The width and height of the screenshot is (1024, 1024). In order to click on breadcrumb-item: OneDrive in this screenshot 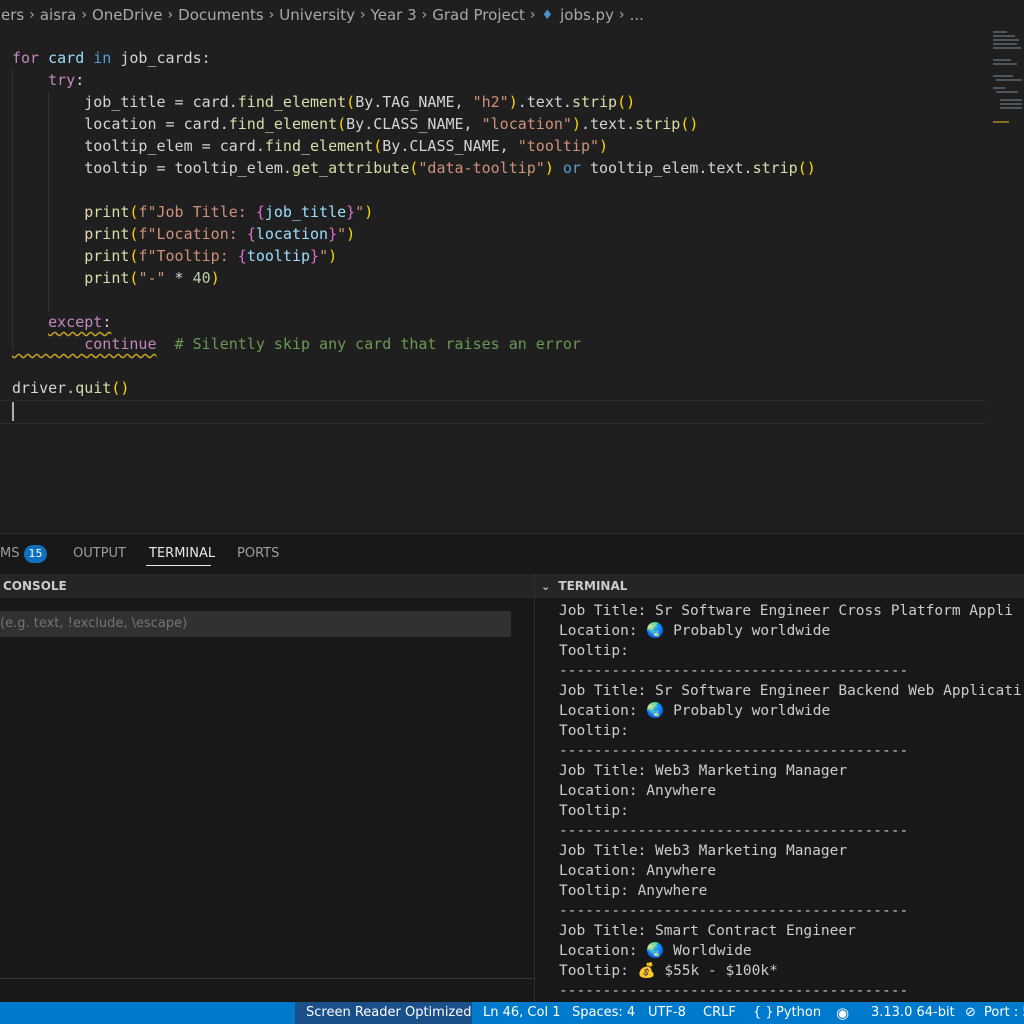, I will do `click(127, 15)`.